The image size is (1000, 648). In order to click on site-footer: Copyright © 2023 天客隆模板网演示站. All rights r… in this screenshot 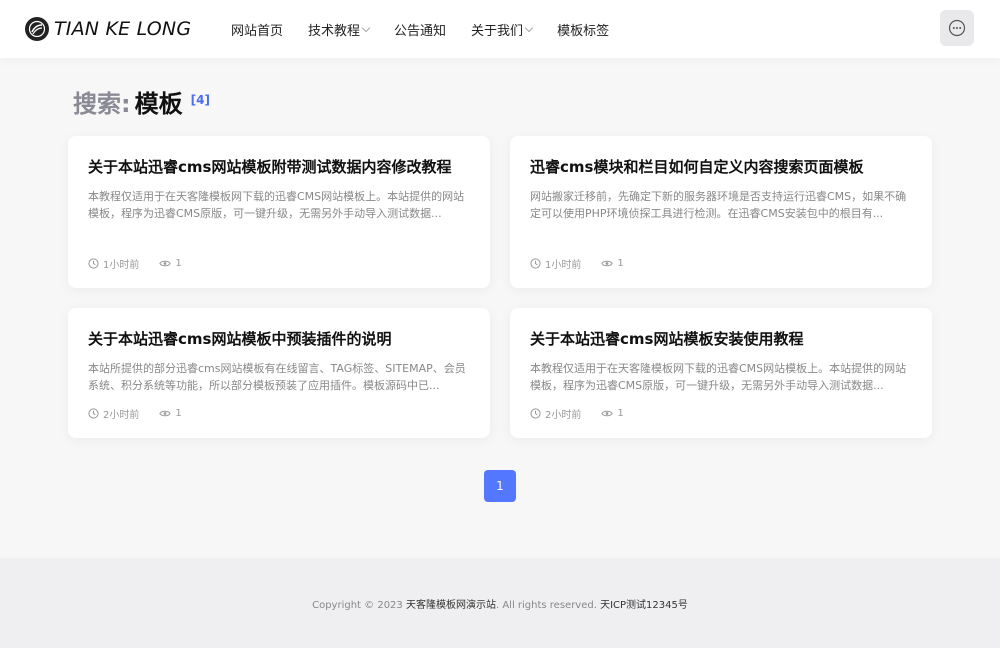, I will do `click(500, 603)`.